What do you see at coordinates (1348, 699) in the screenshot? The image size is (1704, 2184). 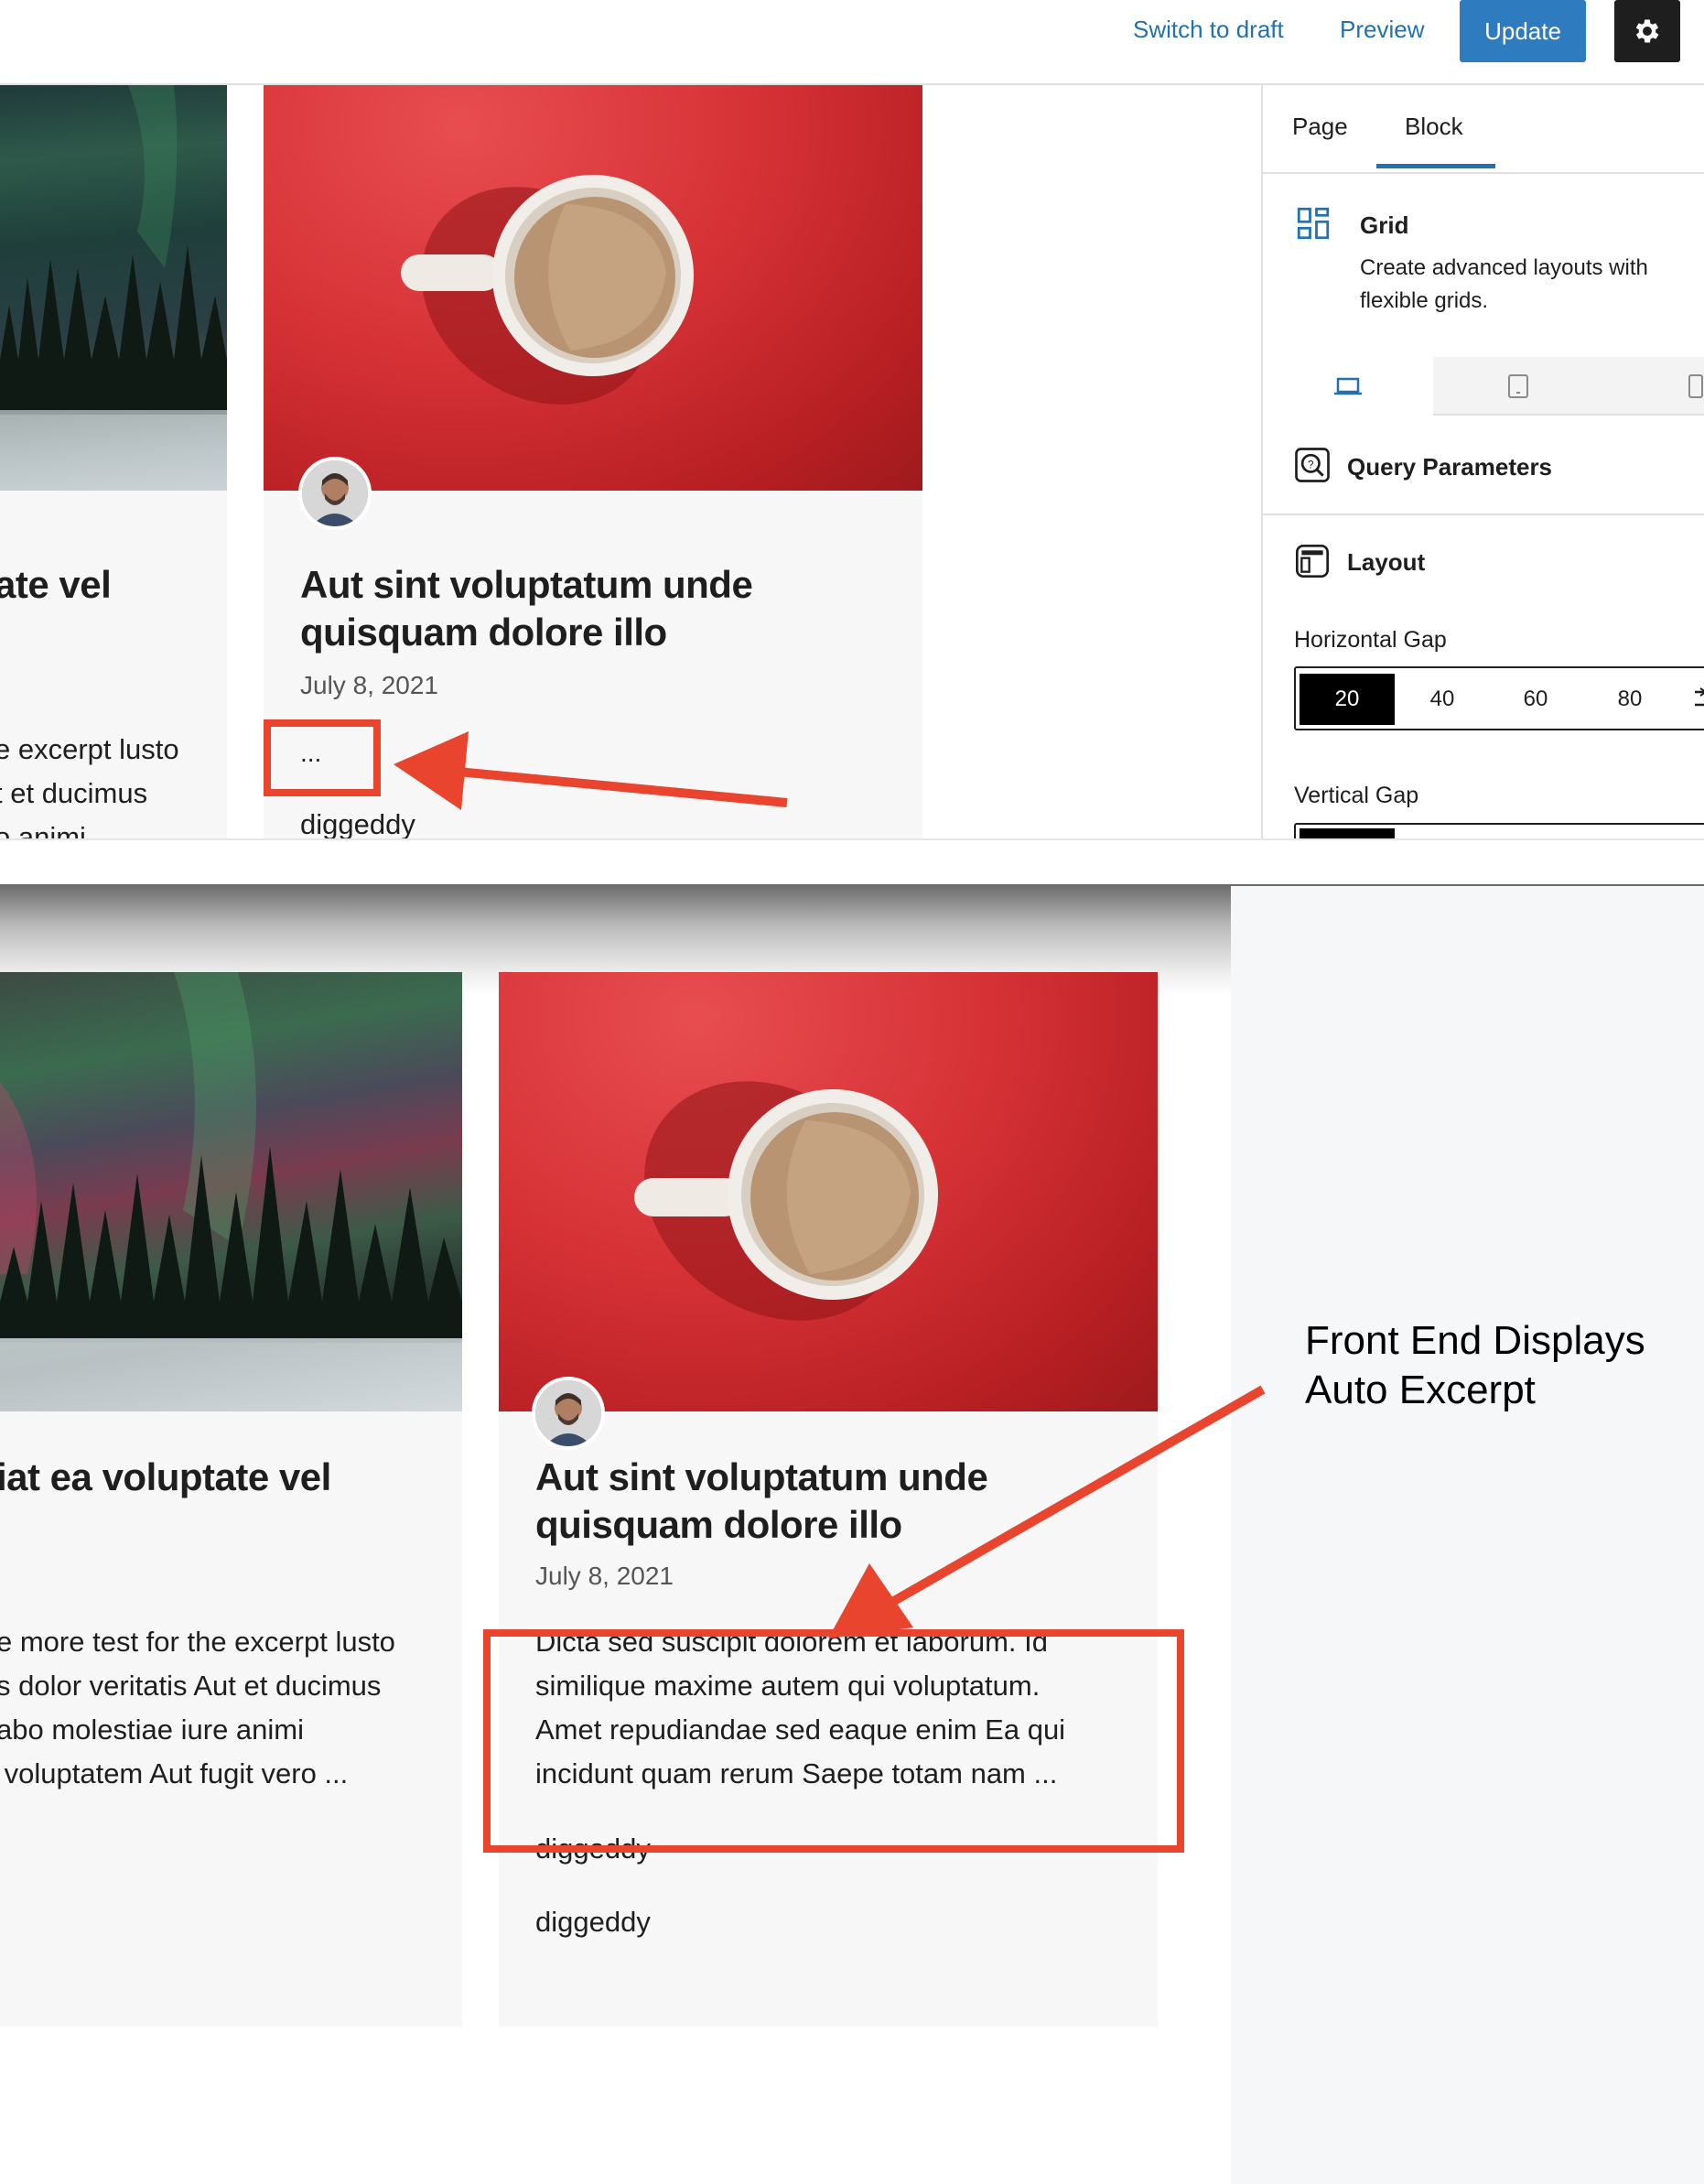 I see `gap-option-20: 20` at bounding box center [1348, 699].